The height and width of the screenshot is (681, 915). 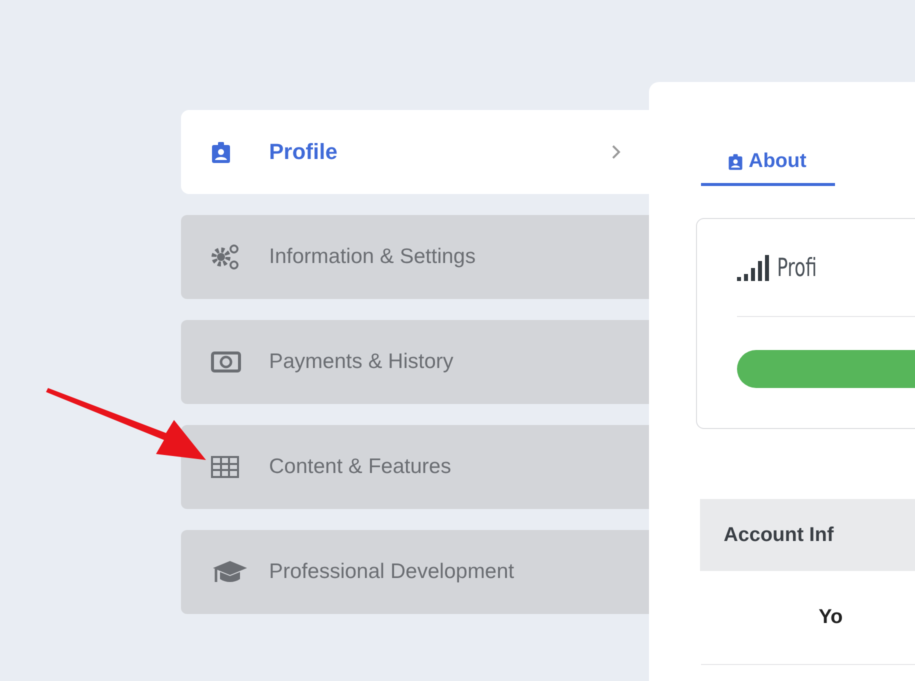 I want to click on card-title: Profi, so click(x=796, y=267).